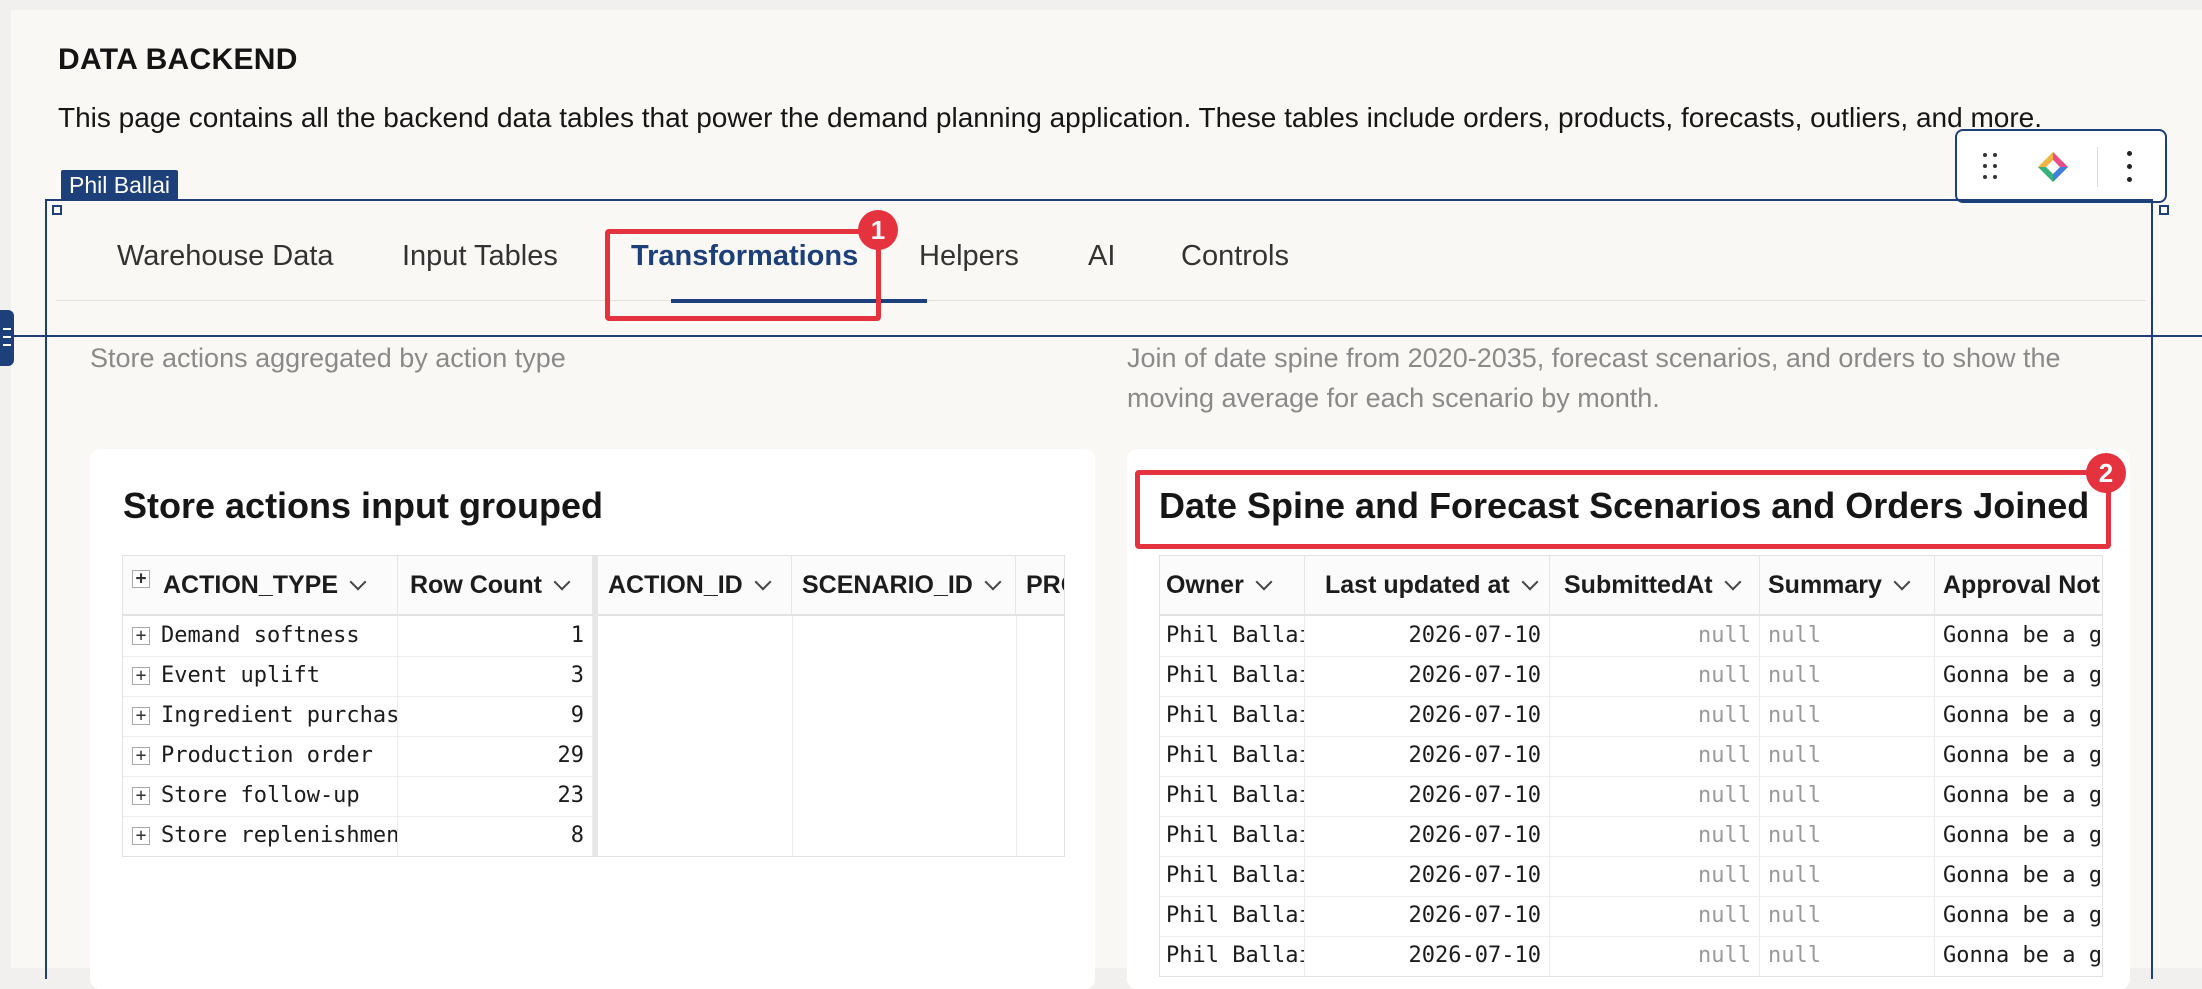 This screenshot has width=2202, height=989. What do you see at coordinates (495, 585) in the screenshot?
I see `col-row-count: Row Count` at bounding box center [495, 585].